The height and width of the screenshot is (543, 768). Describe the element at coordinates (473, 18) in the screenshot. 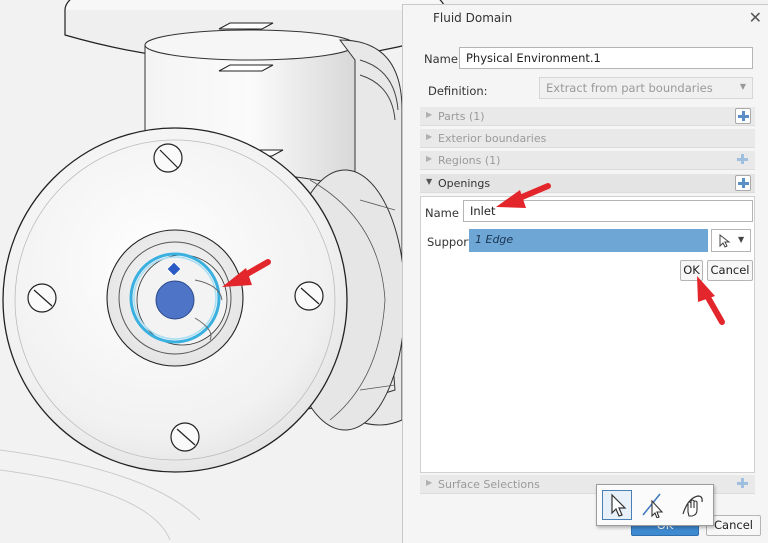

I see `dialog-title: Fluid Domain` at that location.